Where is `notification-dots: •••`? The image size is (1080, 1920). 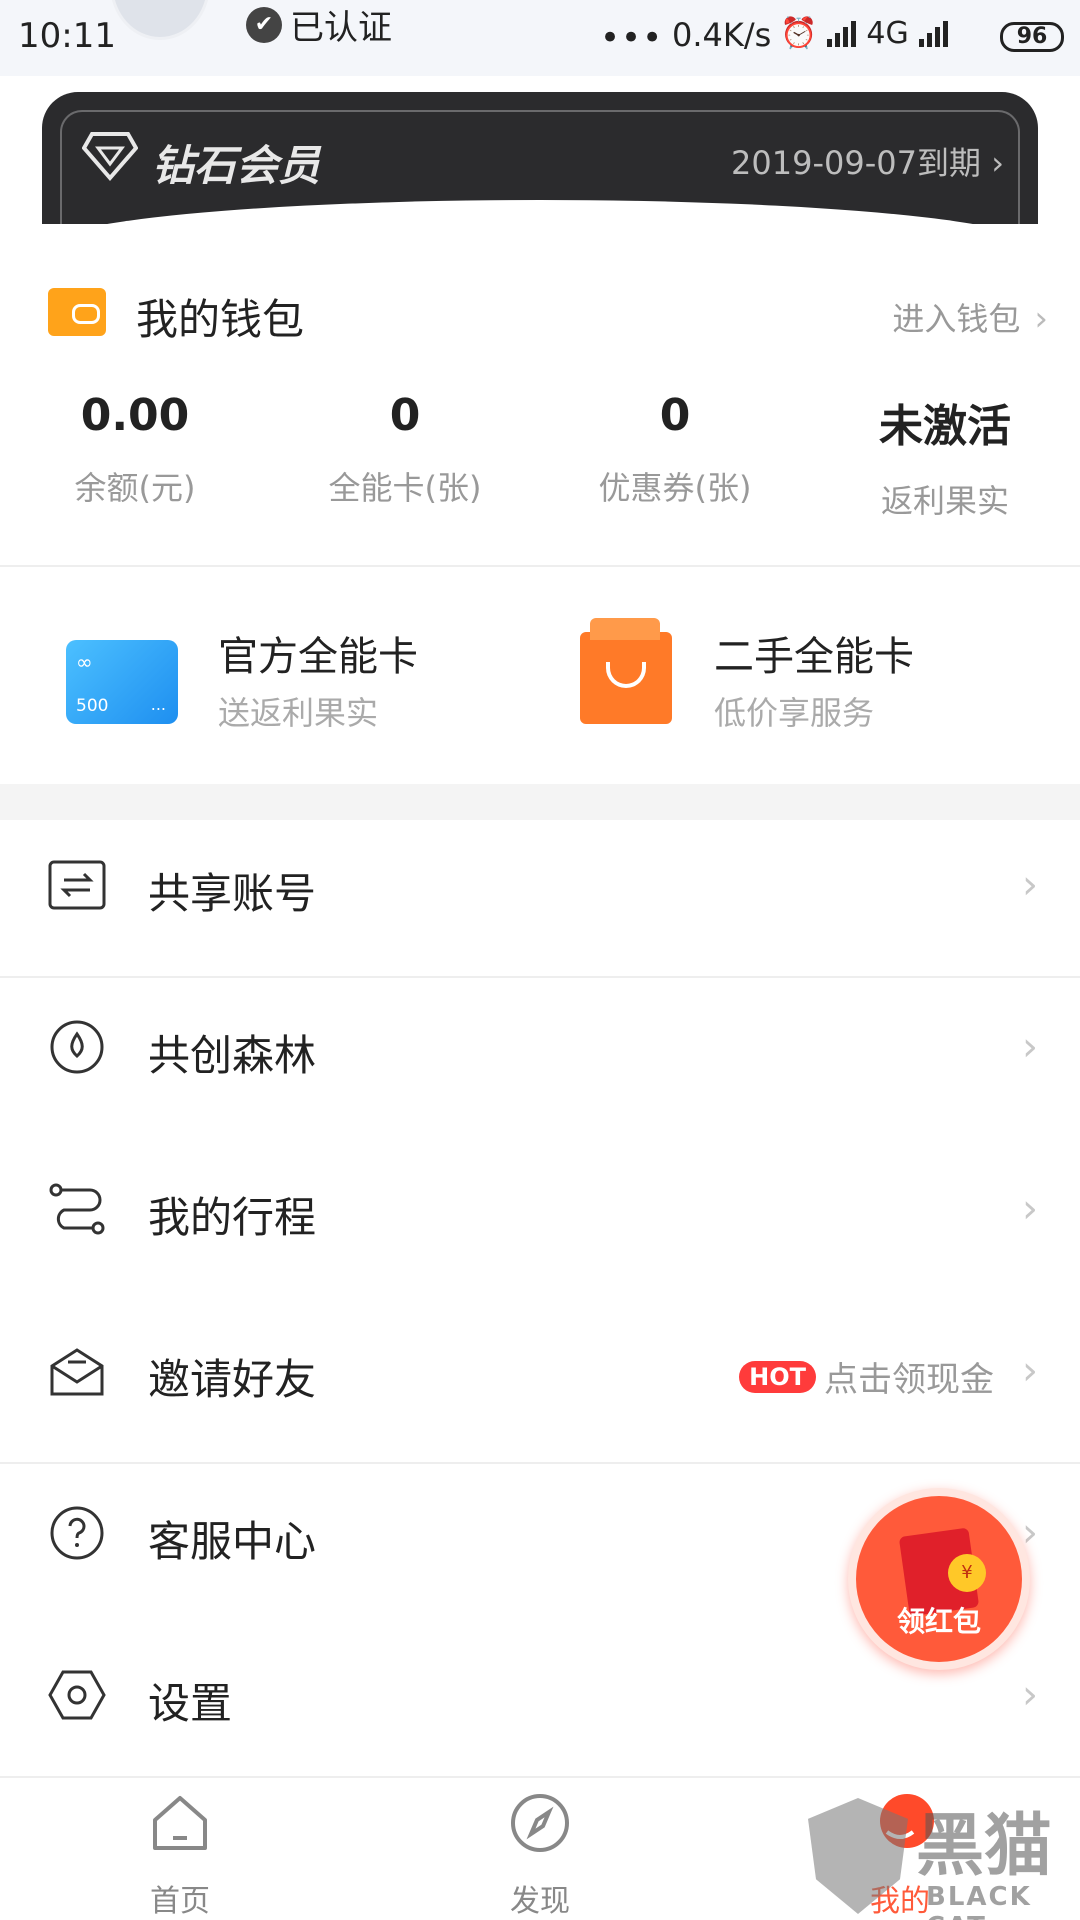 notification-dots: ••• is located at coordinates (632, 38).